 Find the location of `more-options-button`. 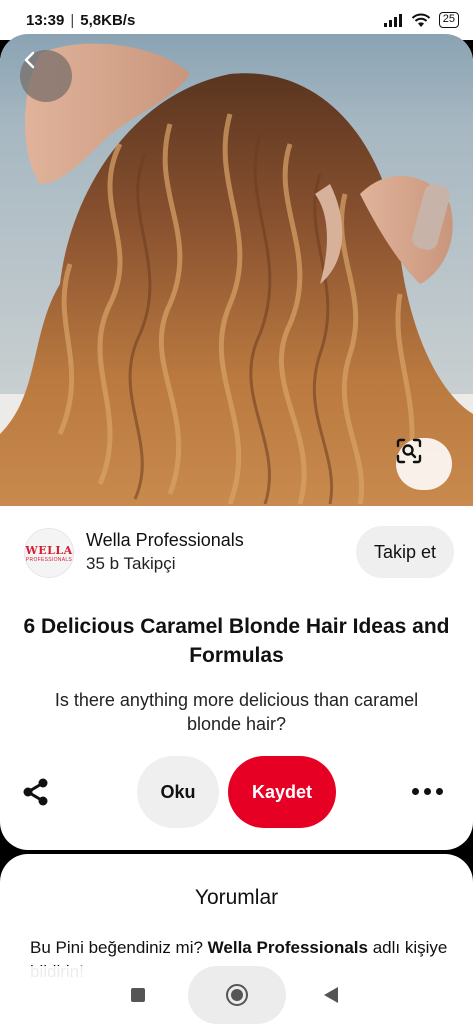

more-options-button is located at coordinates (427, 791).